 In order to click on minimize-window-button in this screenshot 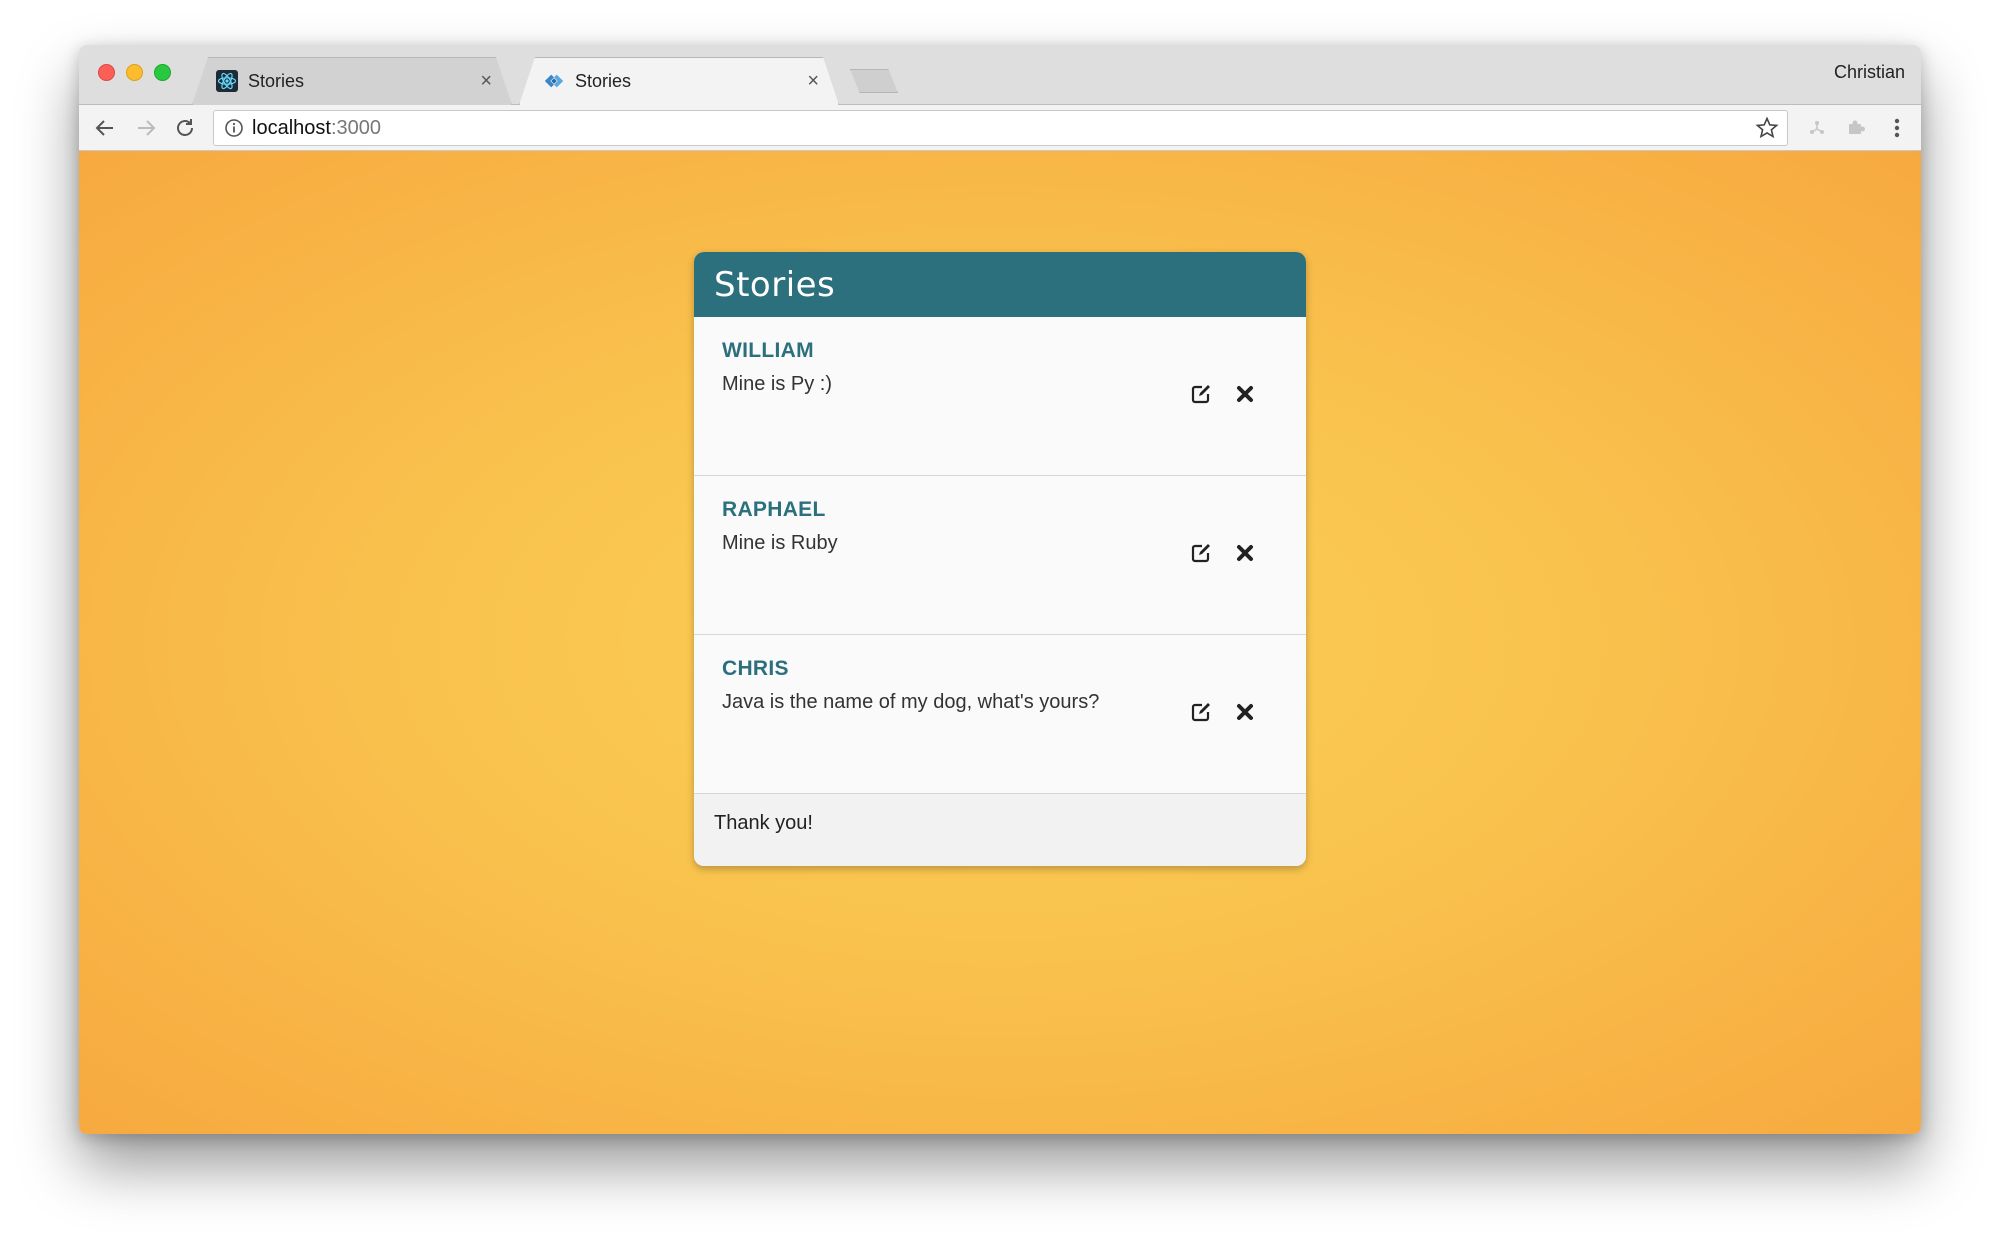, I will do `click(134, 72)`.